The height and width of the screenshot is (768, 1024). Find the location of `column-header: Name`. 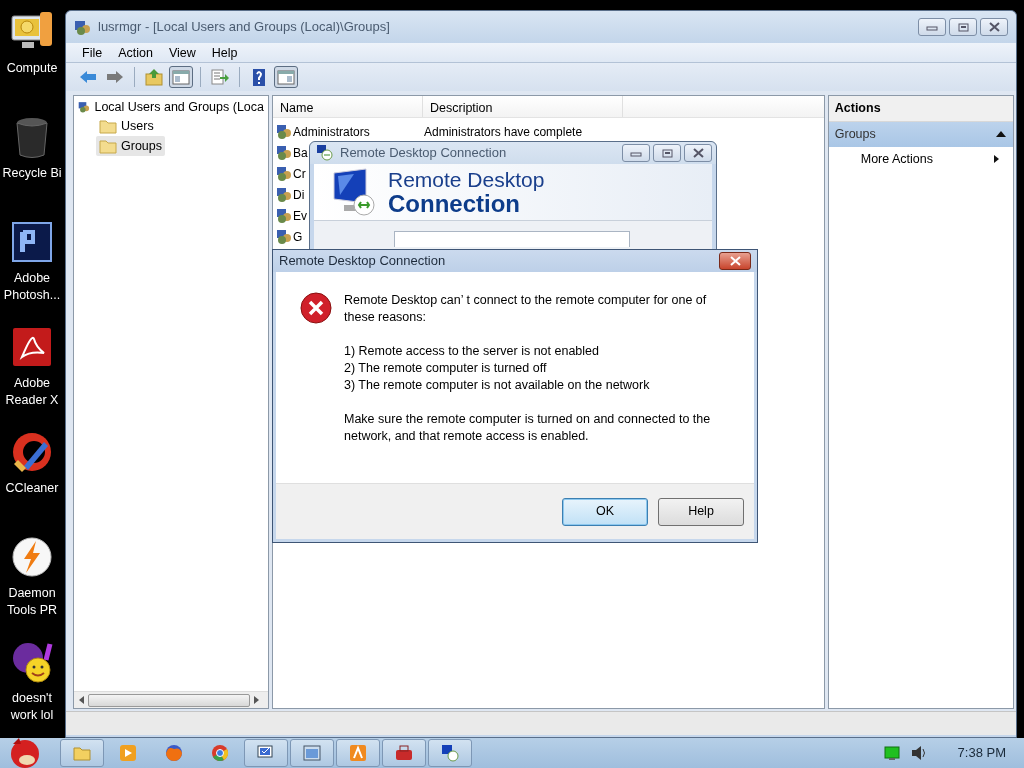

column-header: Name is located at coordinates (348, 106).